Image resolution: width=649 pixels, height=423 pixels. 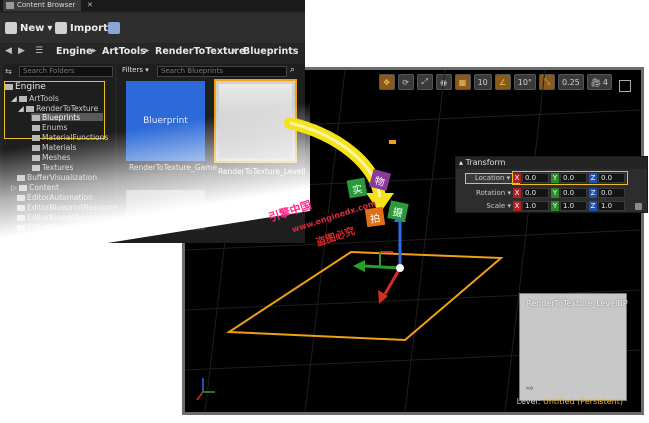 I want to click on breadcrumb-engine: Engine, so click(x=74, y=51).